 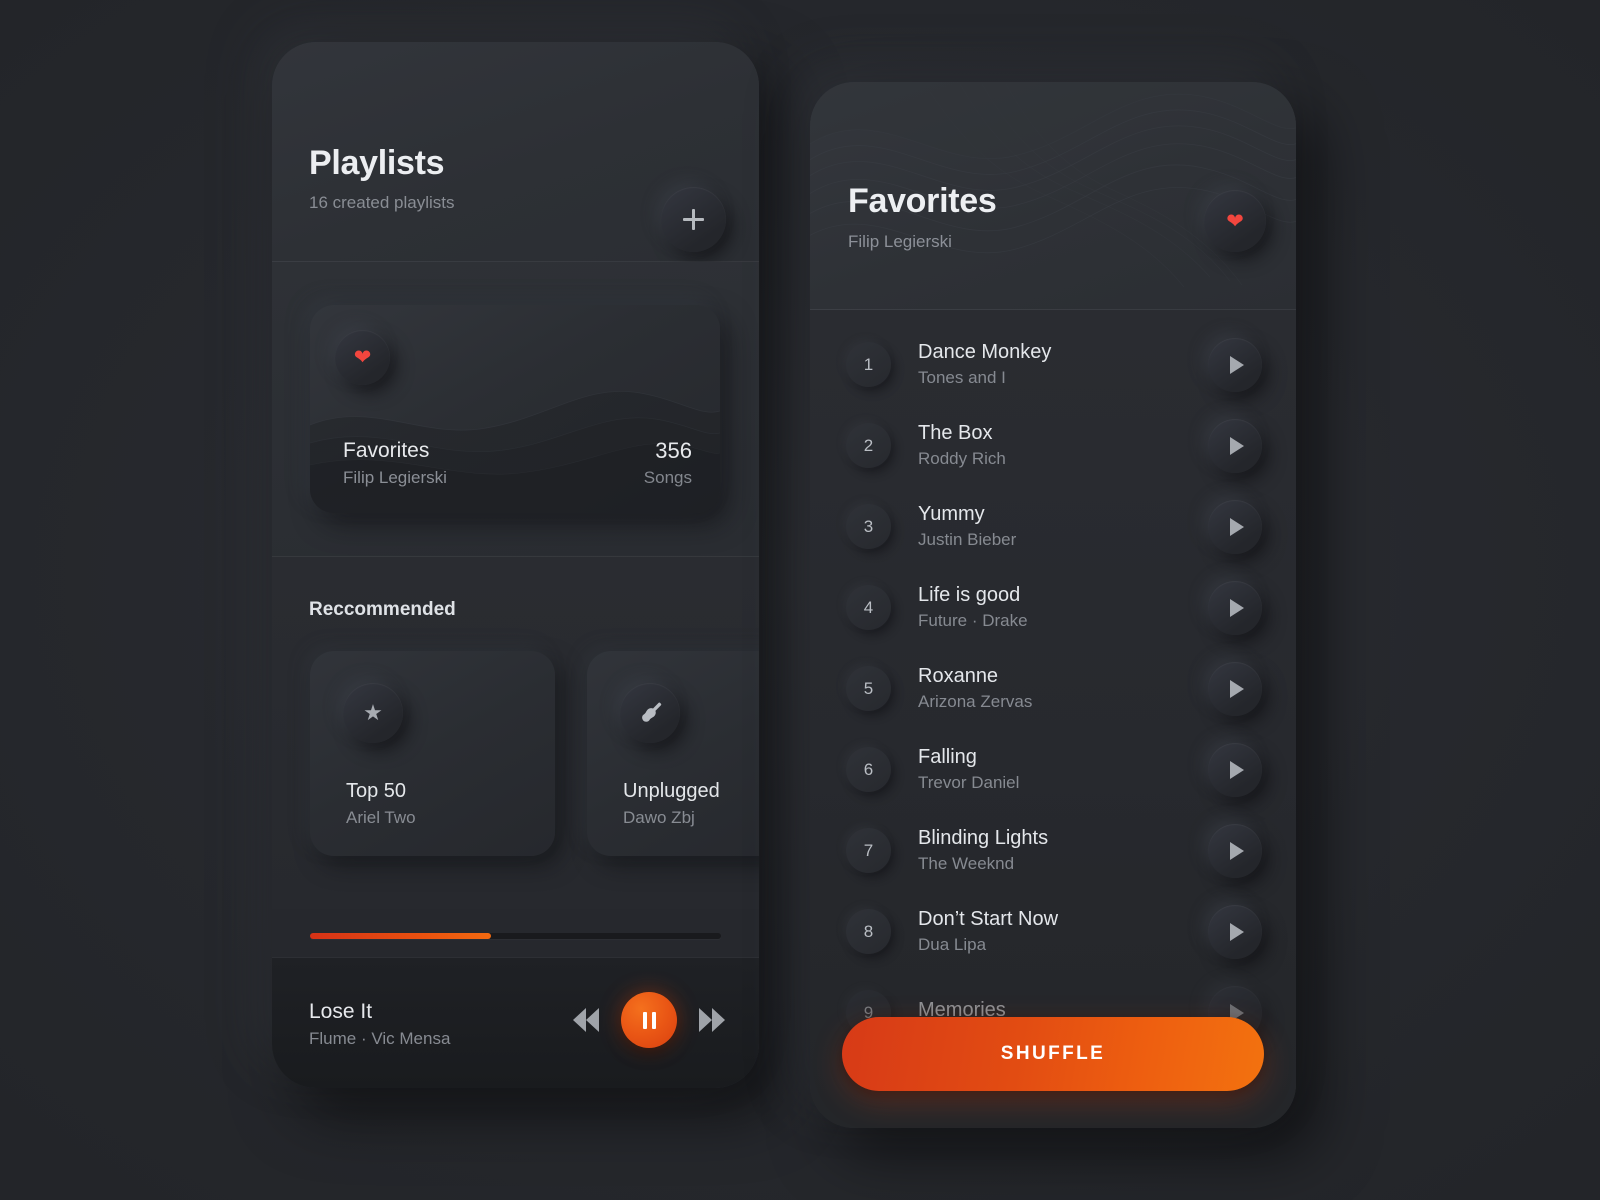 I want to click on page-title: Favorites, so click(x=922, y=201).